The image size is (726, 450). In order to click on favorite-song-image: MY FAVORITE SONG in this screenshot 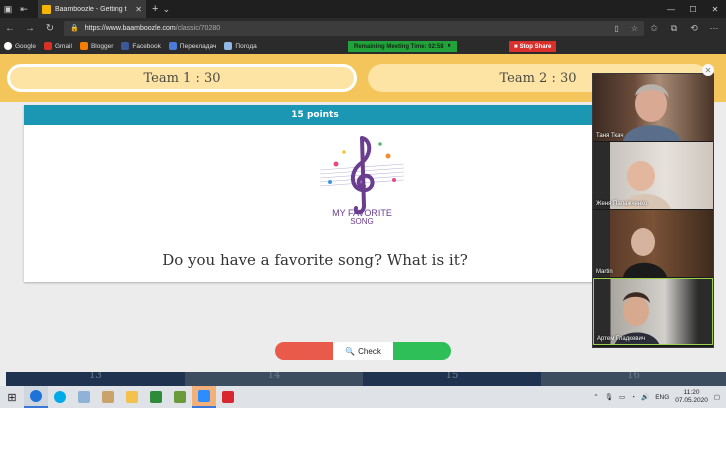, I will do `click(362, 180)`.